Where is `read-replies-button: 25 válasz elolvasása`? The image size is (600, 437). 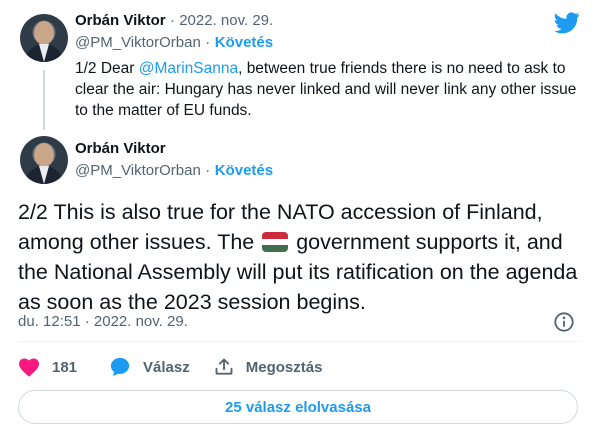
read-replies-button: 25 válasz elolvasása is located at coordinates (298, 407).